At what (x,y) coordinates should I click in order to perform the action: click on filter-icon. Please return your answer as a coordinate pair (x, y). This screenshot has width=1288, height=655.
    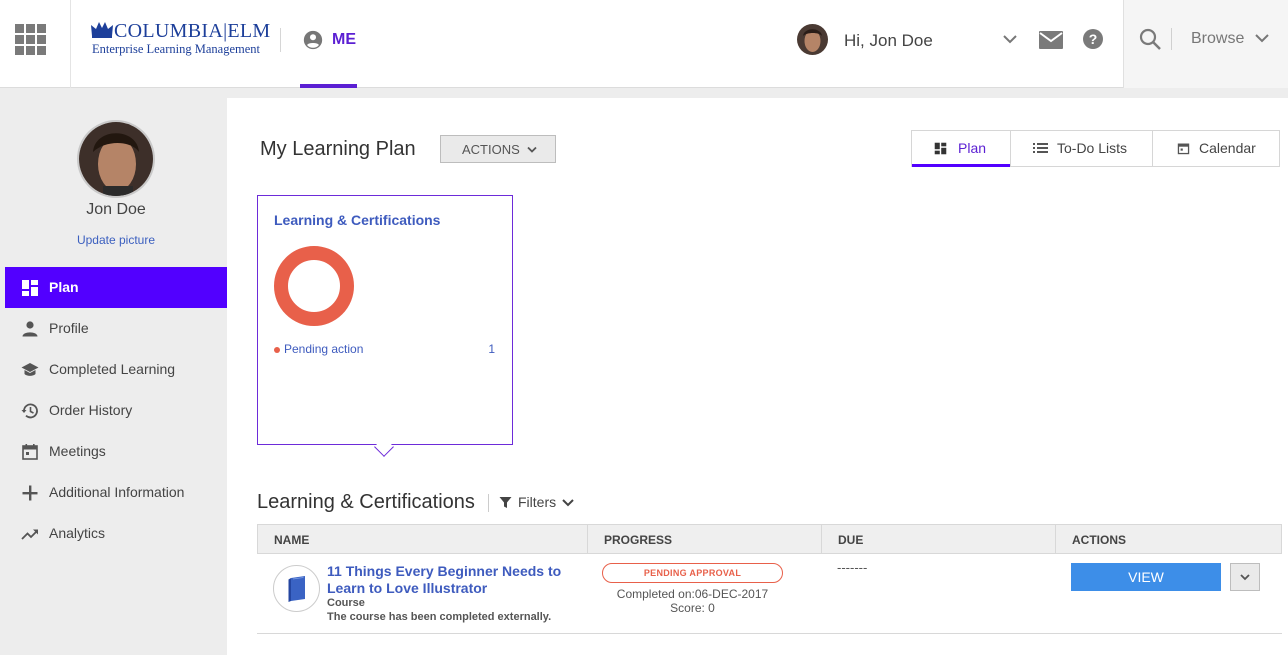
    Looking at the image, I should click on (505, 502).